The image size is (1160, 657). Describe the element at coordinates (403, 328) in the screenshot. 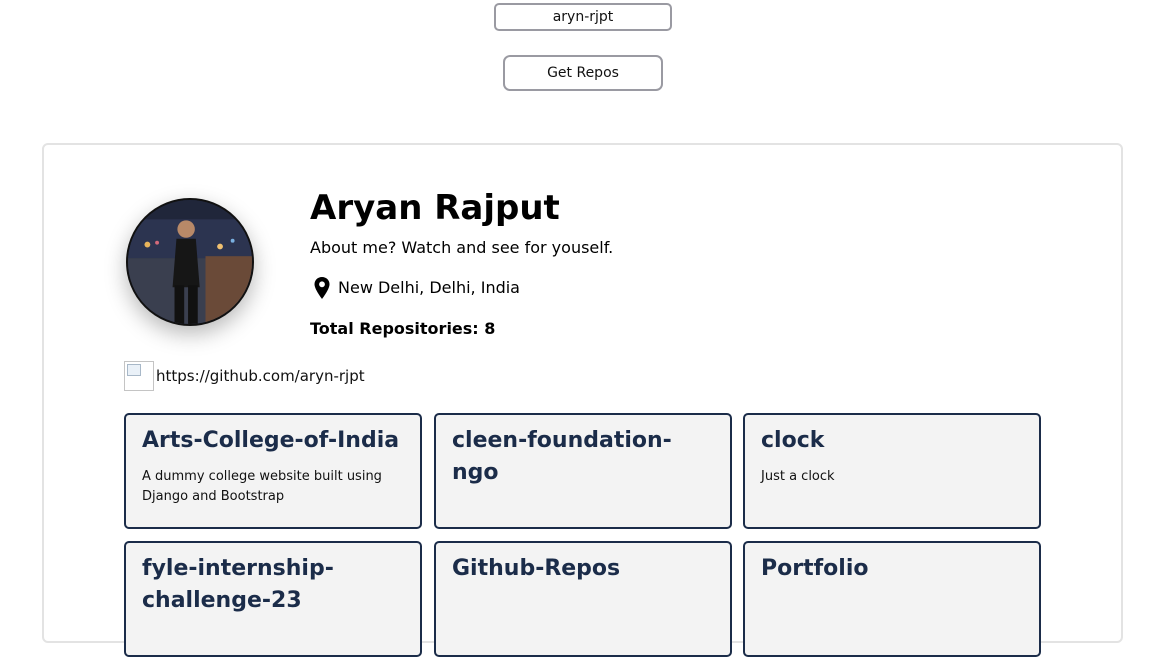

I see `total-repositories: Total Repositories: 8` at that location.